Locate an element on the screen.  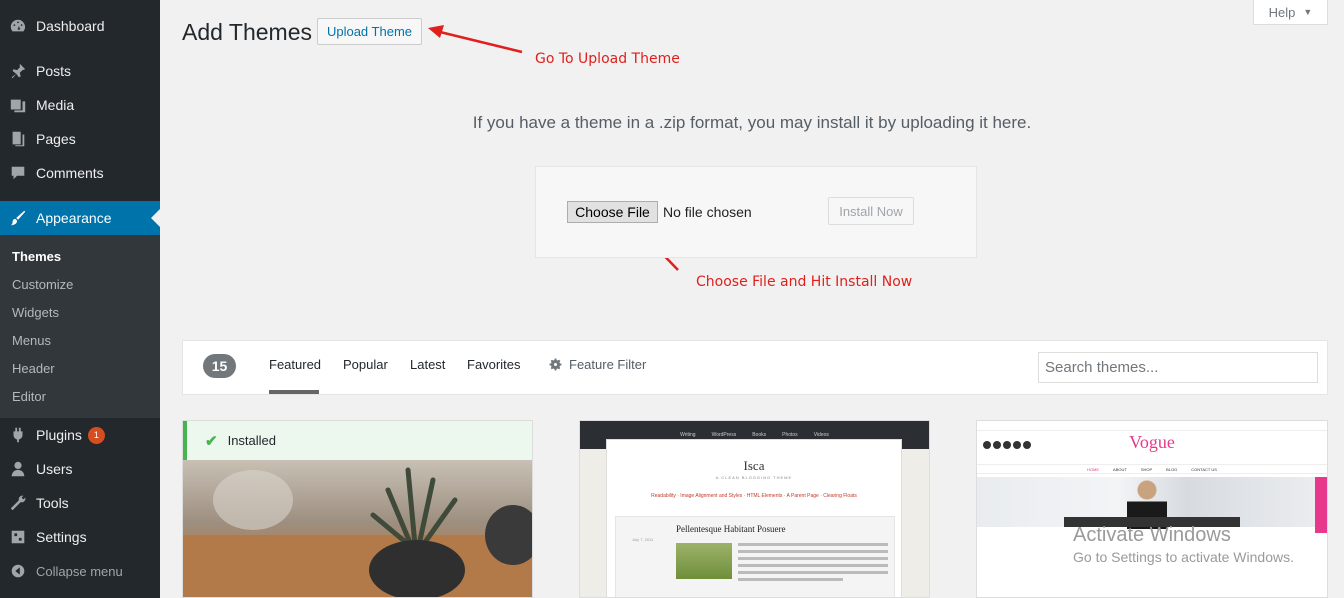
sidebar-item-label: Collapse menu is located at coordinates (79, 571).